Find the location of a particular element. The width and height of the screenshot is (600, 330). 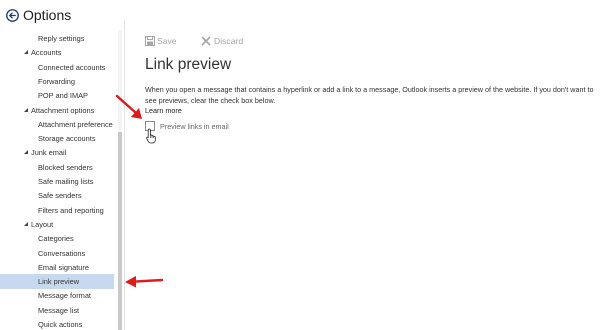

sidebar-item-message-format: Message format is located at coordinates (57, 295).